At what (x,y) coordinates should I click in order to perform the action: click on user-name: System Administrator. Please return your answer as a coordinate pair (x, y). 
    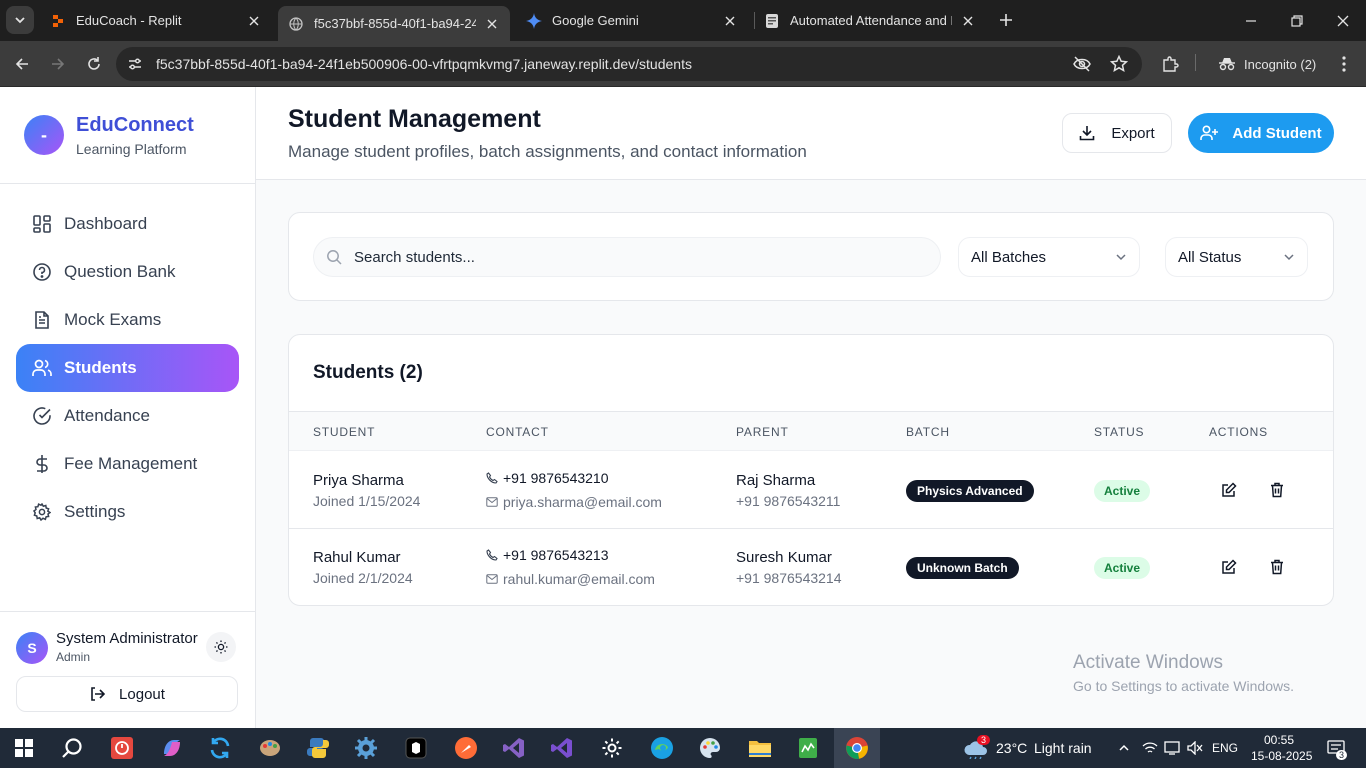
    Looking at the image, I should click on (127, 638).